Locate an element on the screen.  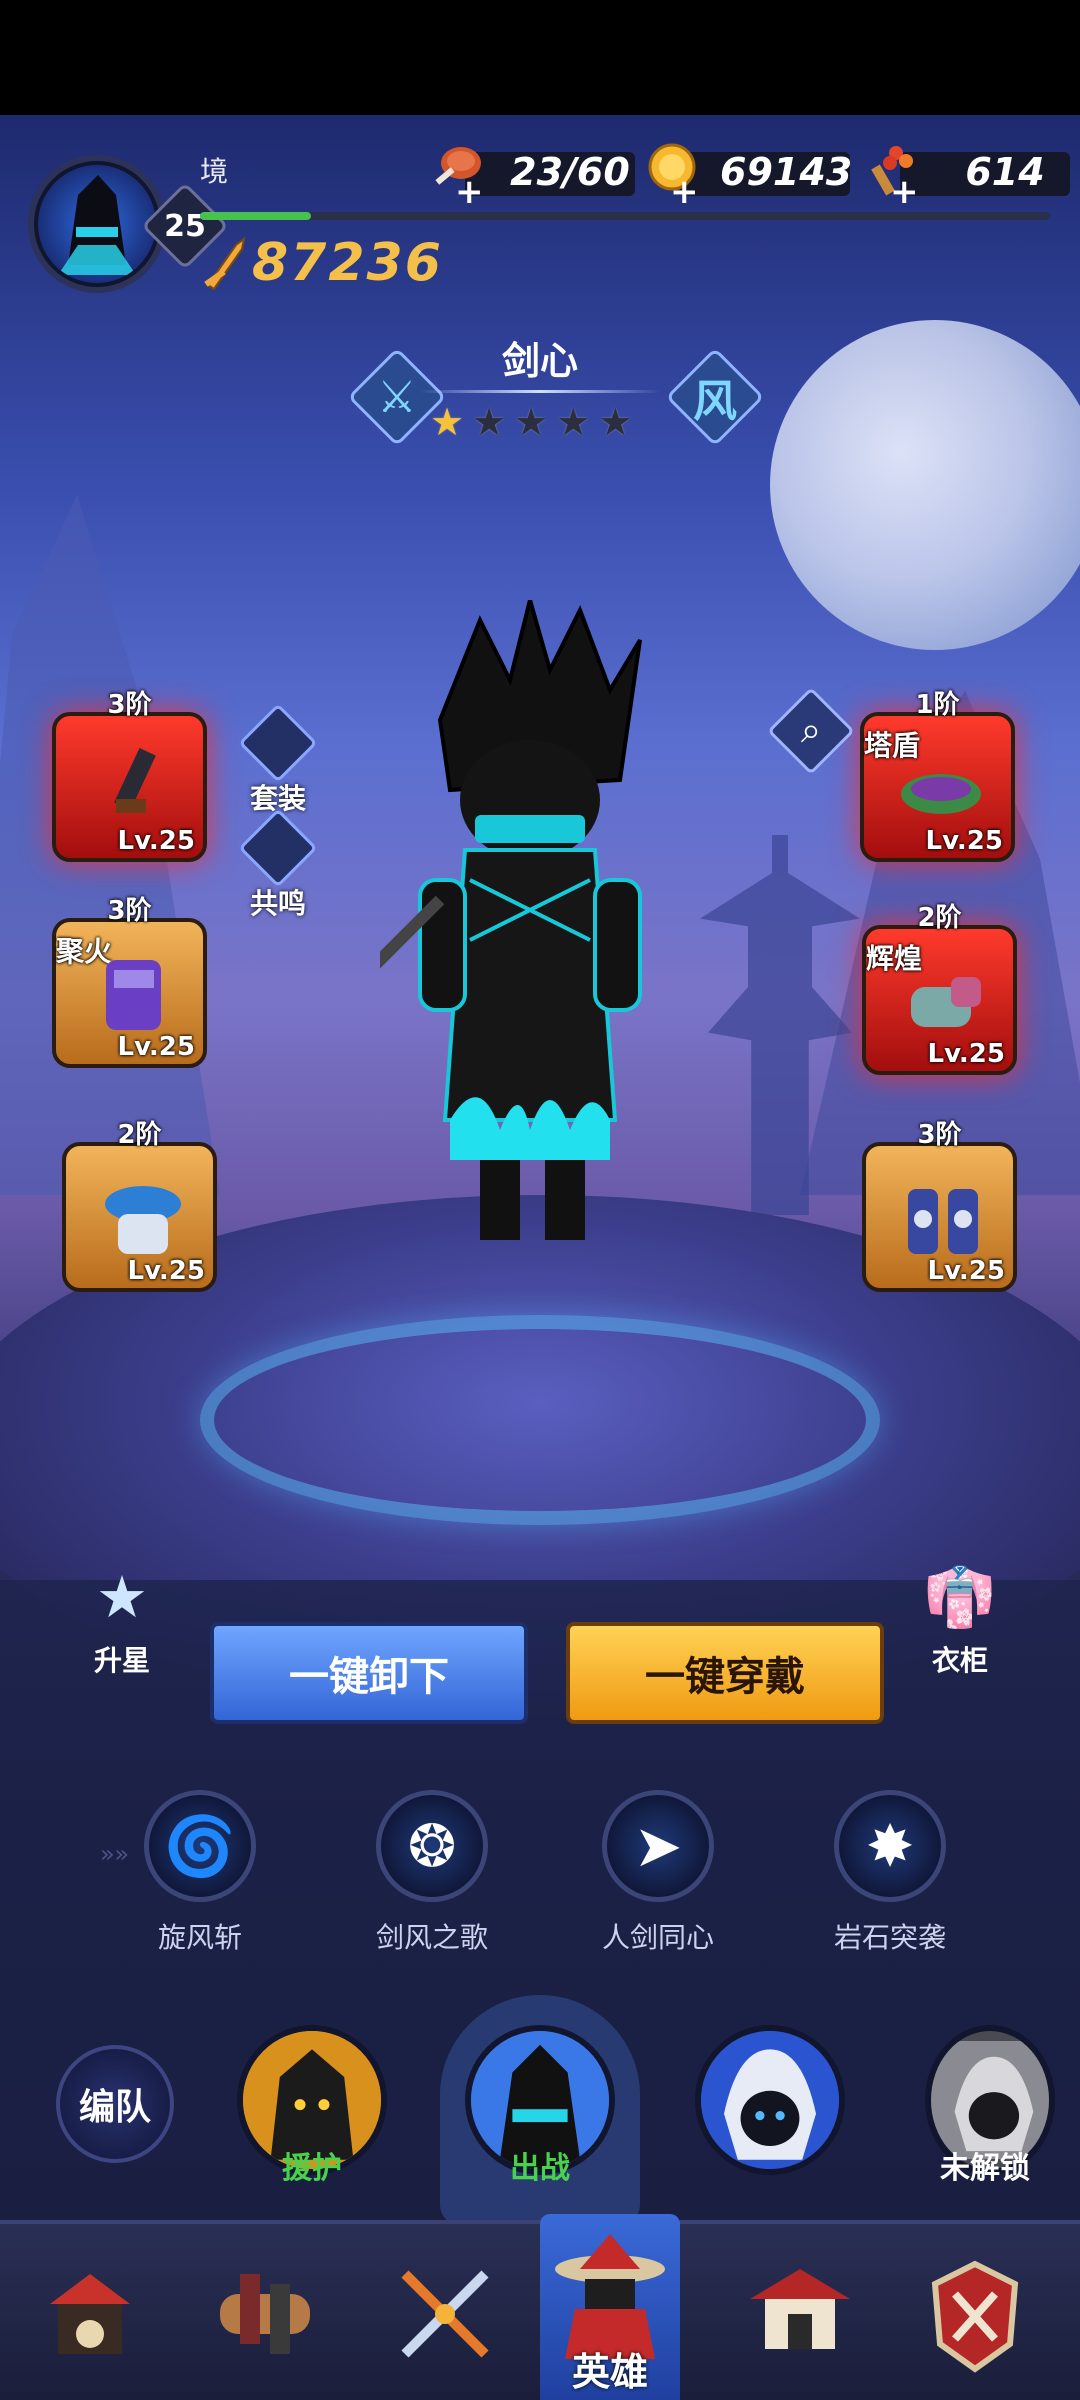
blade-weapon-icon is located at coordinates (135, 780).